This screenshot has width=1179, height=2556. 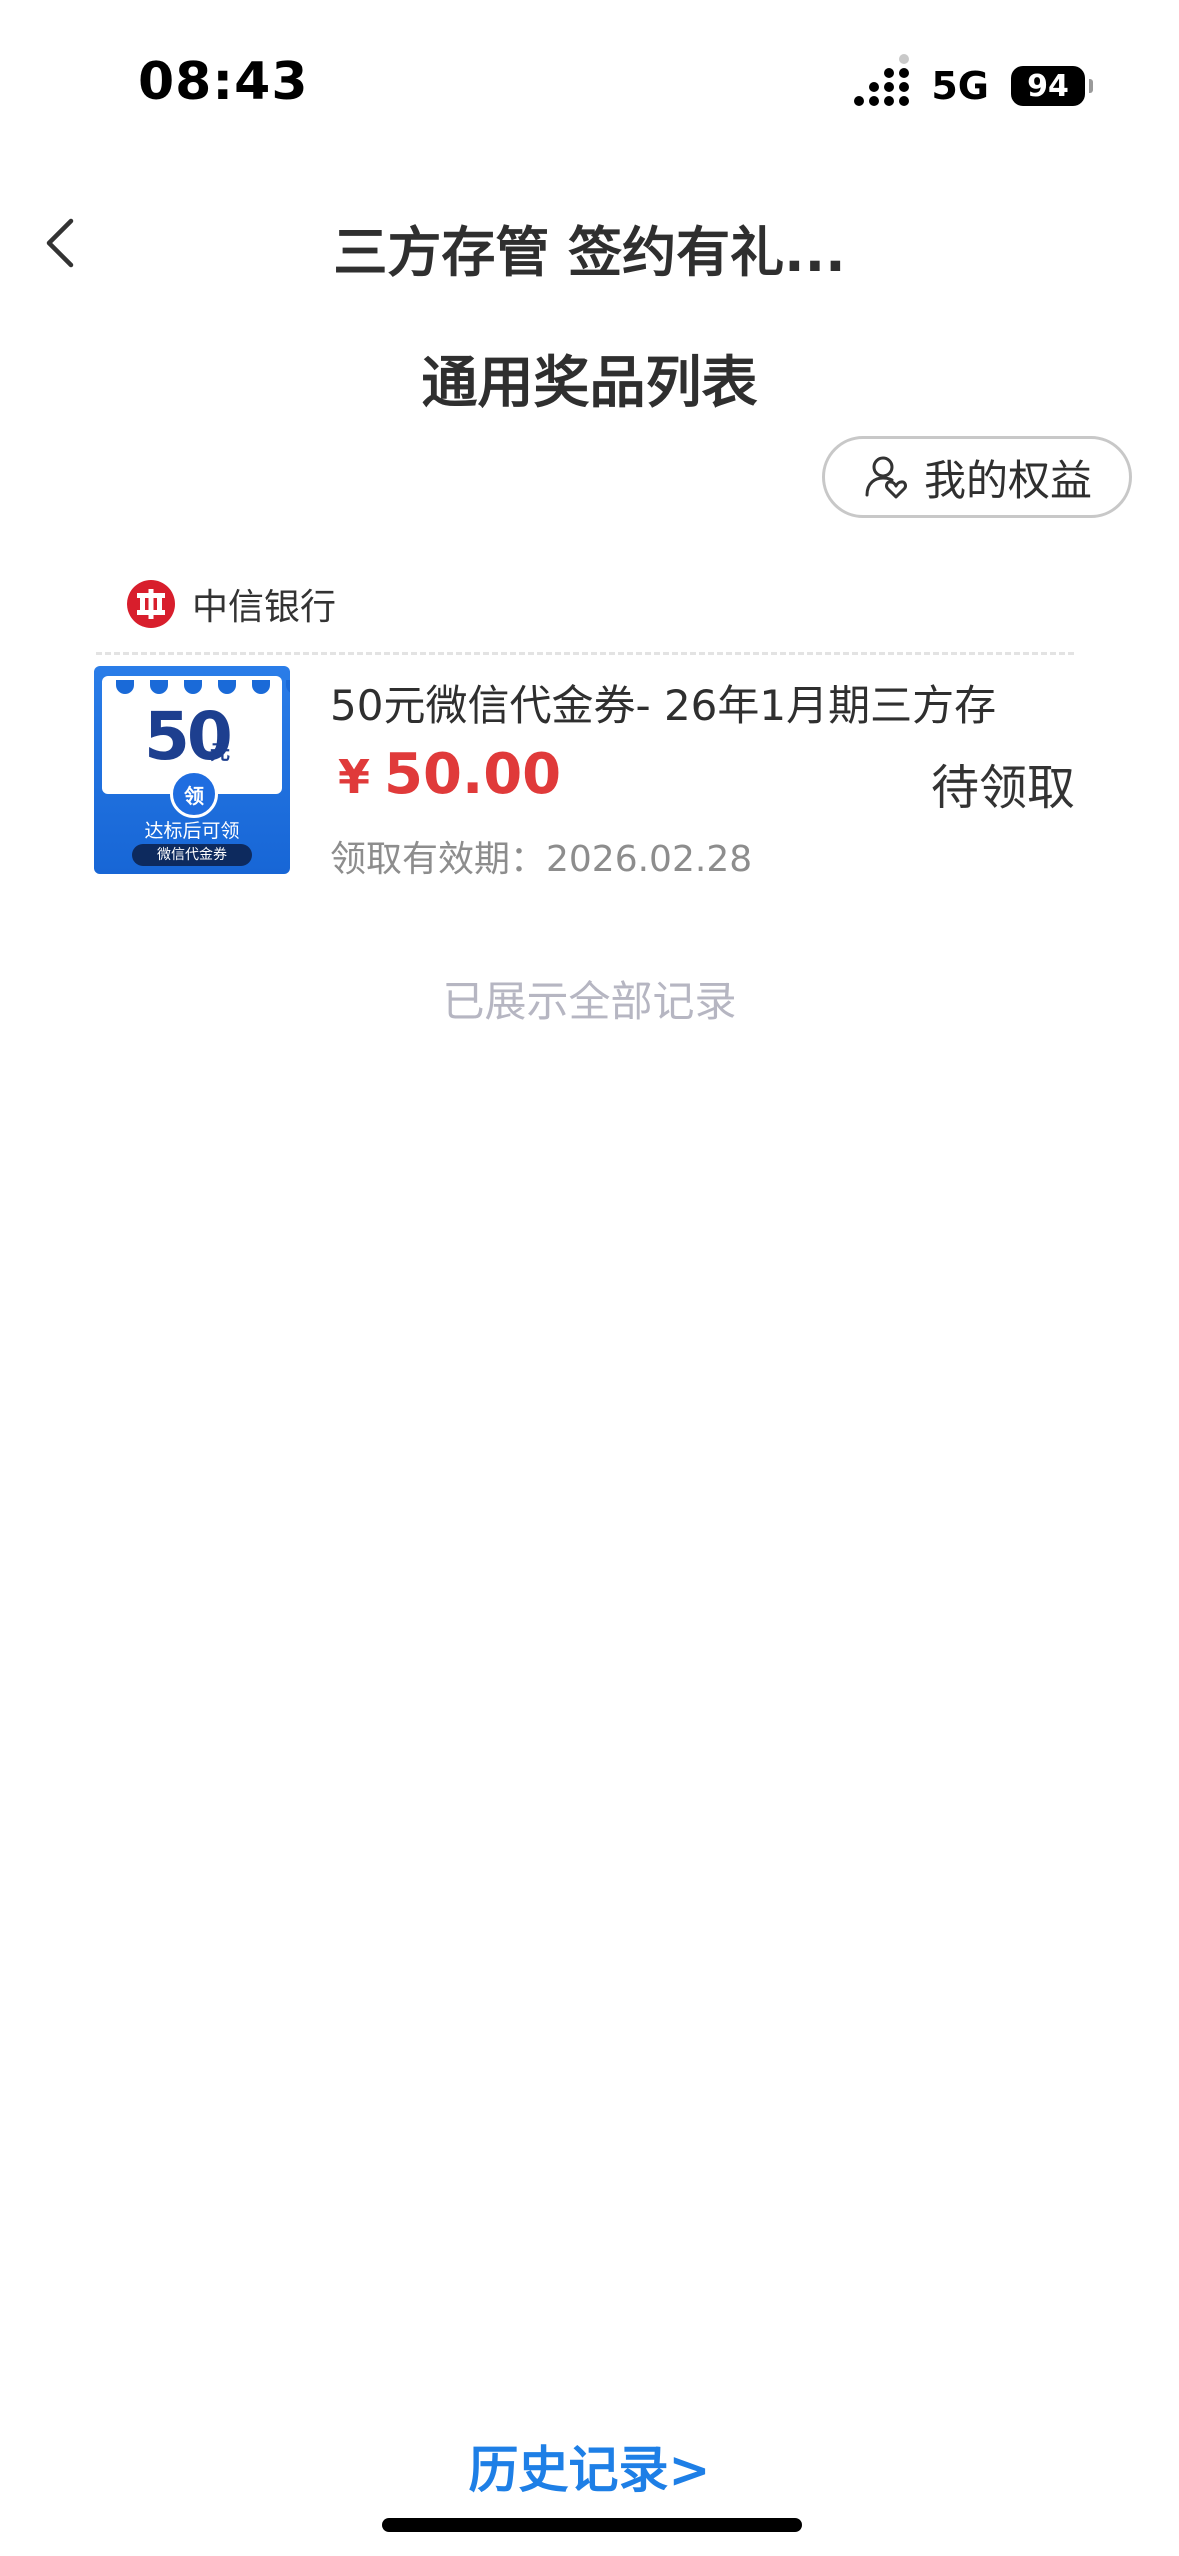 What do you see at coordinates (585, 653) in the screenshot?
I see `dashed-divider` at bounding box center [585, 653].